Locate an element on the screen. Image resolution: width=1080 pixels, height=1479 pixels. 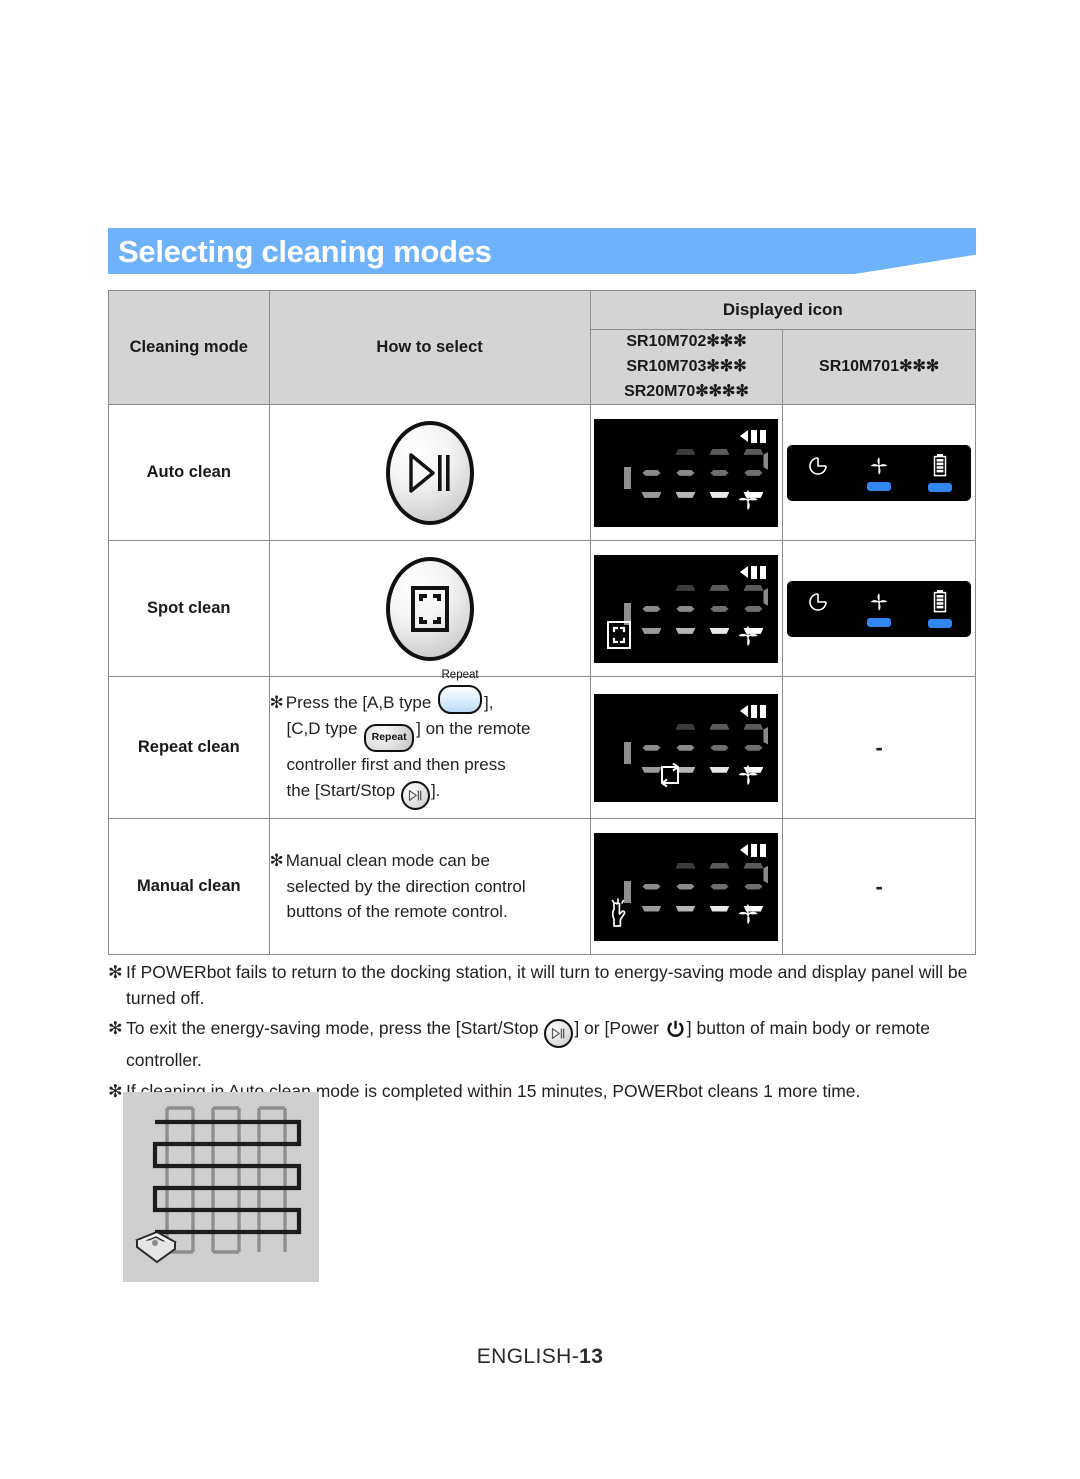
manual-hand-indicator-icon is located at coordinates (621, 916).